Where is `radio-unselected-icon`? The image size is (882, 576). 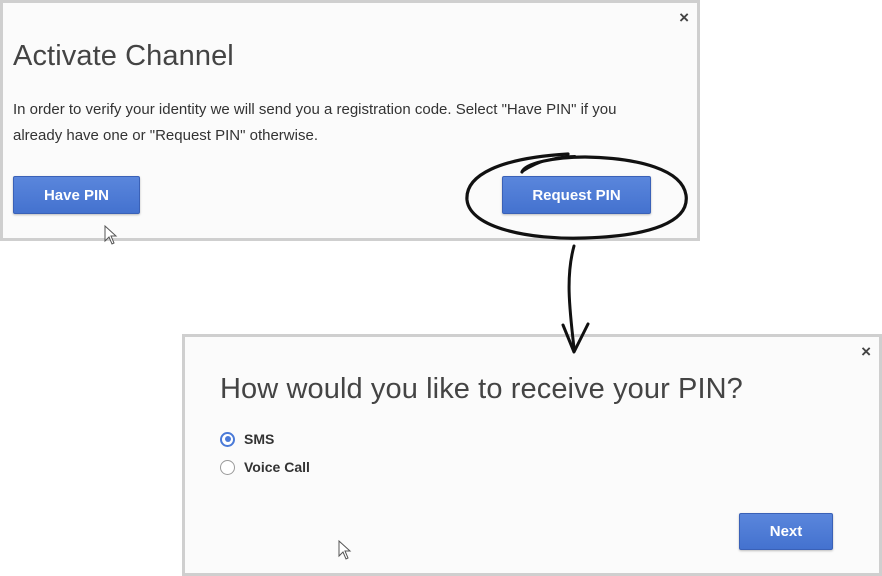 radio-unselected-icon is located at coordinates (227, 467).